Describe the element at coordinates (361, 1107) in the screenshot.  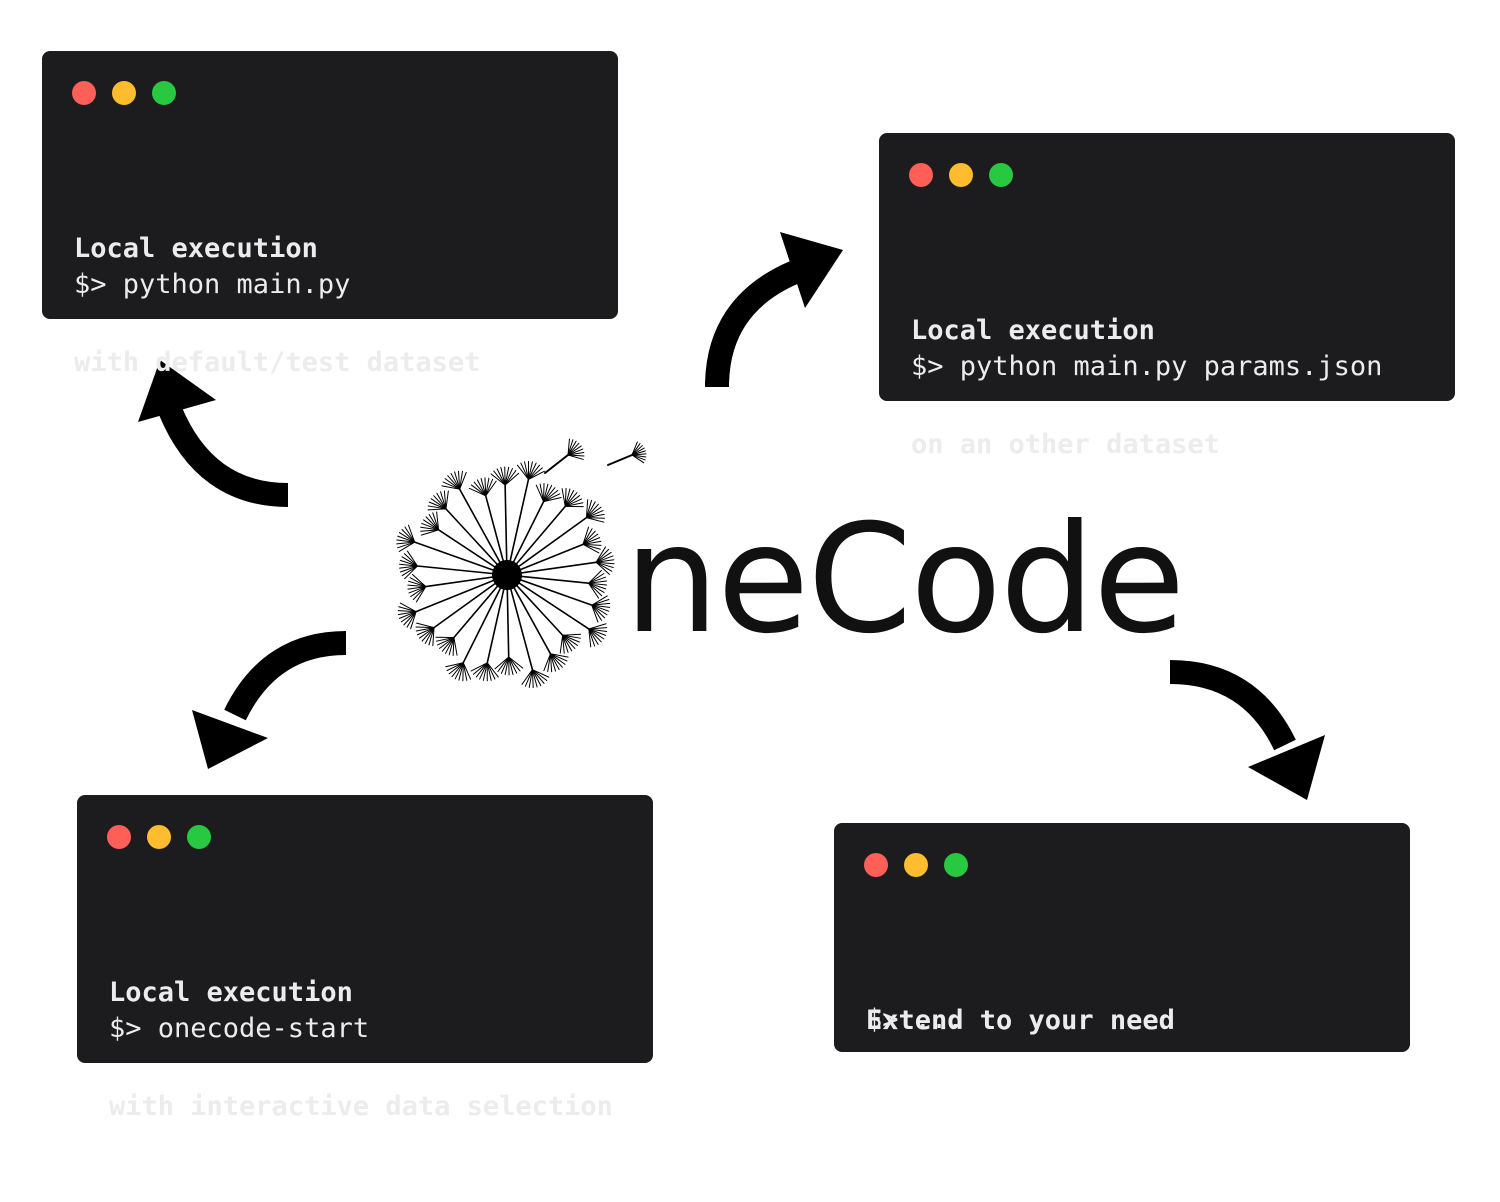
I see `terminal-title-line2: with interactive data selection` at that location.